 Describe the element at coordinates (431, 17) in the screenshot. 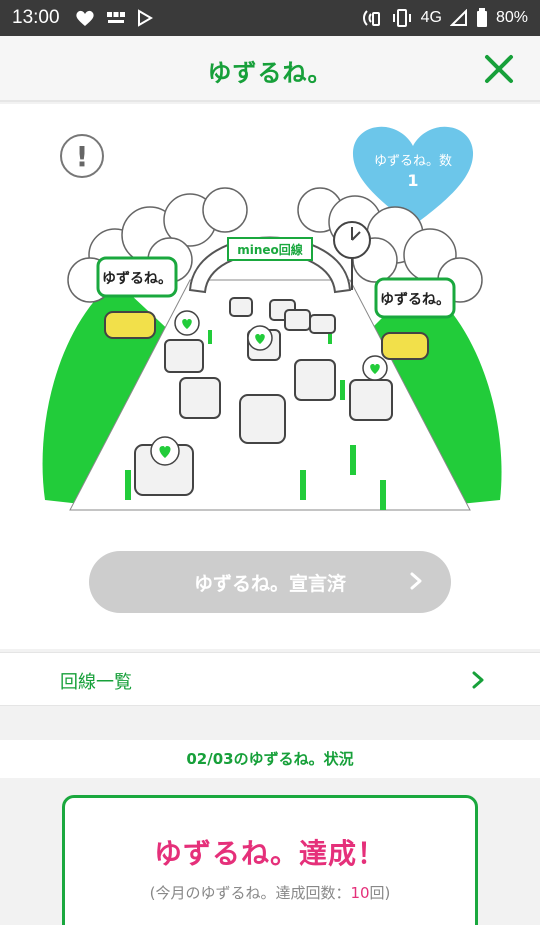

I see `network-type: 4G` at that location.